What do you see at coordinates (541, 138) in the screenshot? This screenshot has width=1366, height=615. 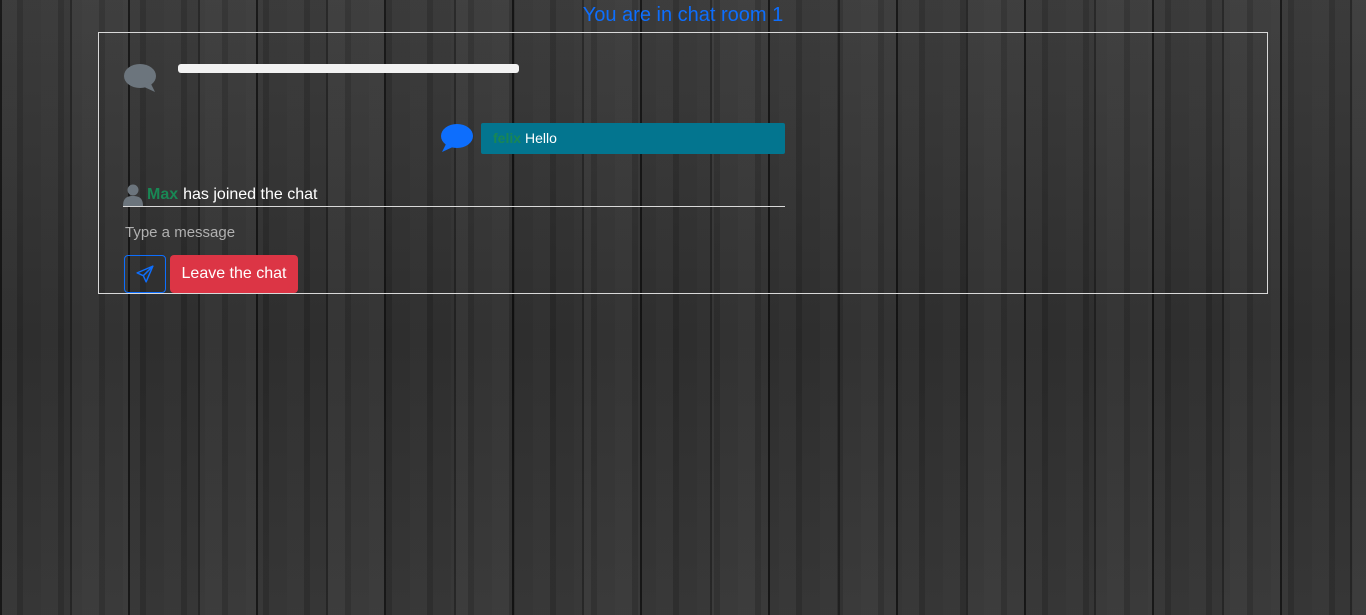 I see `message-text: Hello` at bounding box center [541, 138].